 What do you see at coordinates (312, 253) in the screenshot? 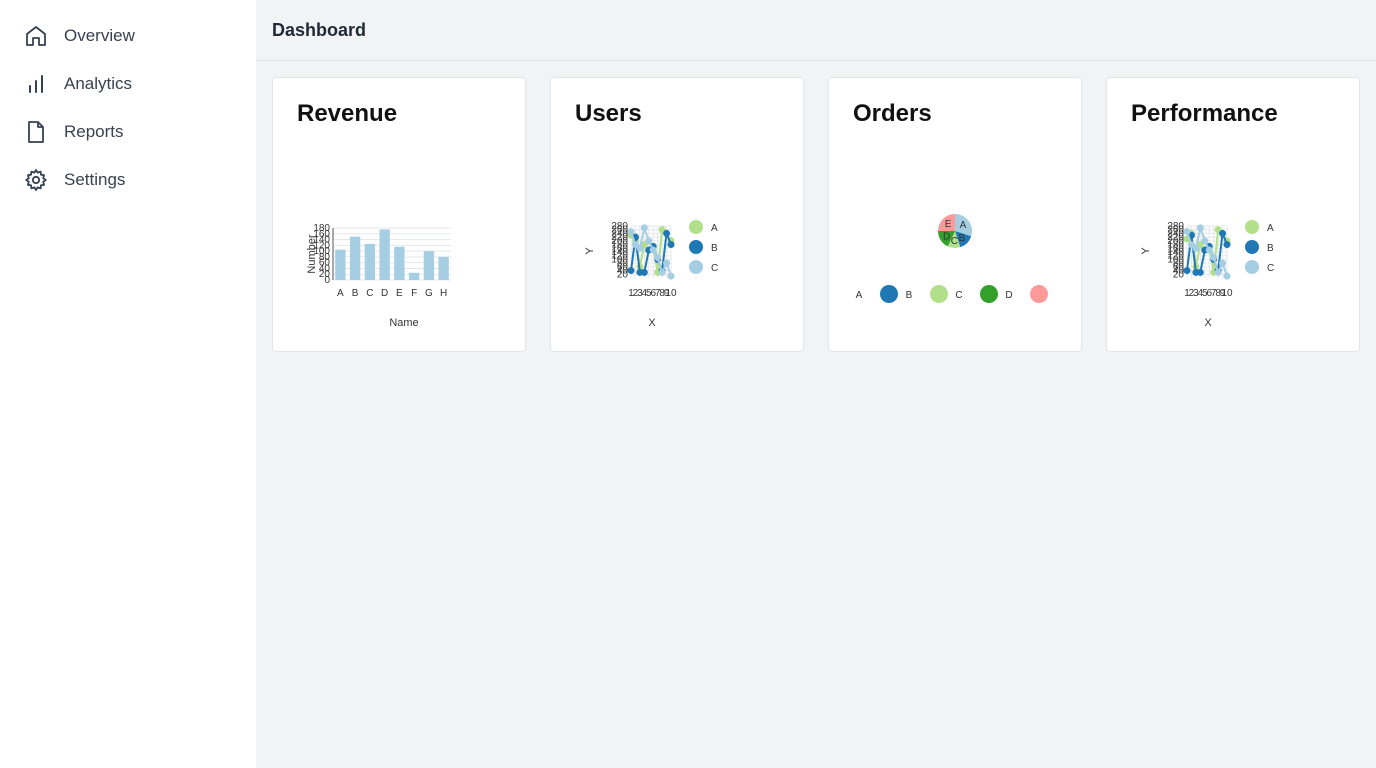
I see `y-axis-label: Number` at bounding box center [312, 253].